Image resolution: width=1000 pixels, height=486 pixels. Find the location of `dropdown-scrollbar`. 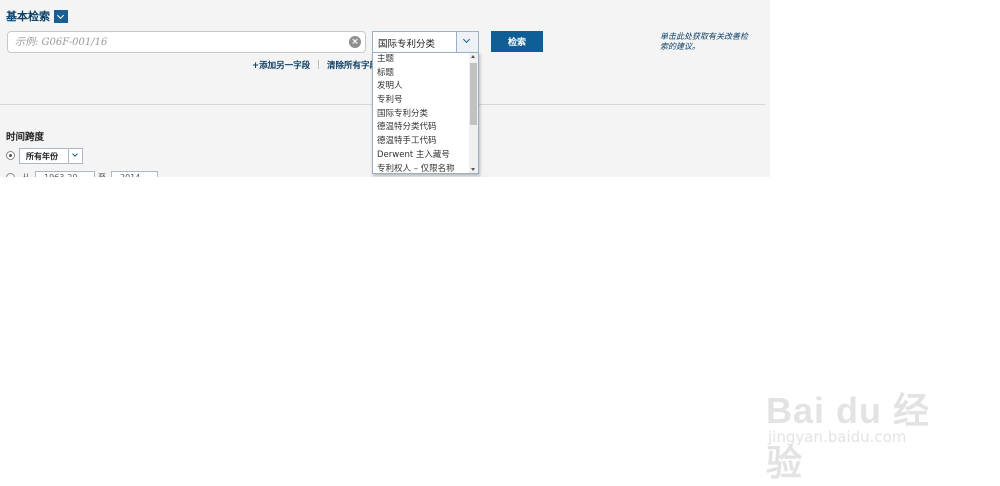

dropdown-scrollbar is located at coordinates (473, 113).